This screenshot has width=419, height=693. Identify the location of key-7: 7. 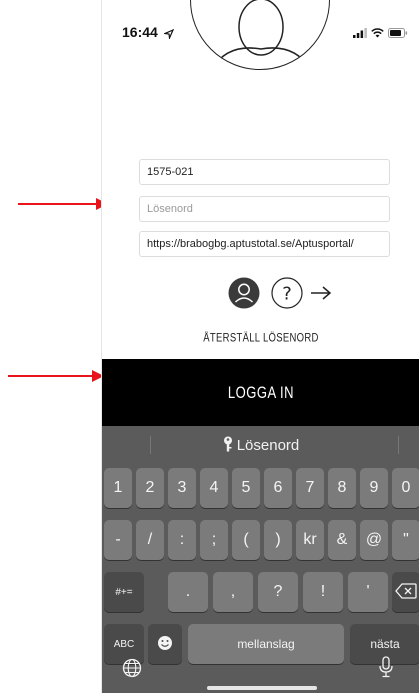
(310, 488).